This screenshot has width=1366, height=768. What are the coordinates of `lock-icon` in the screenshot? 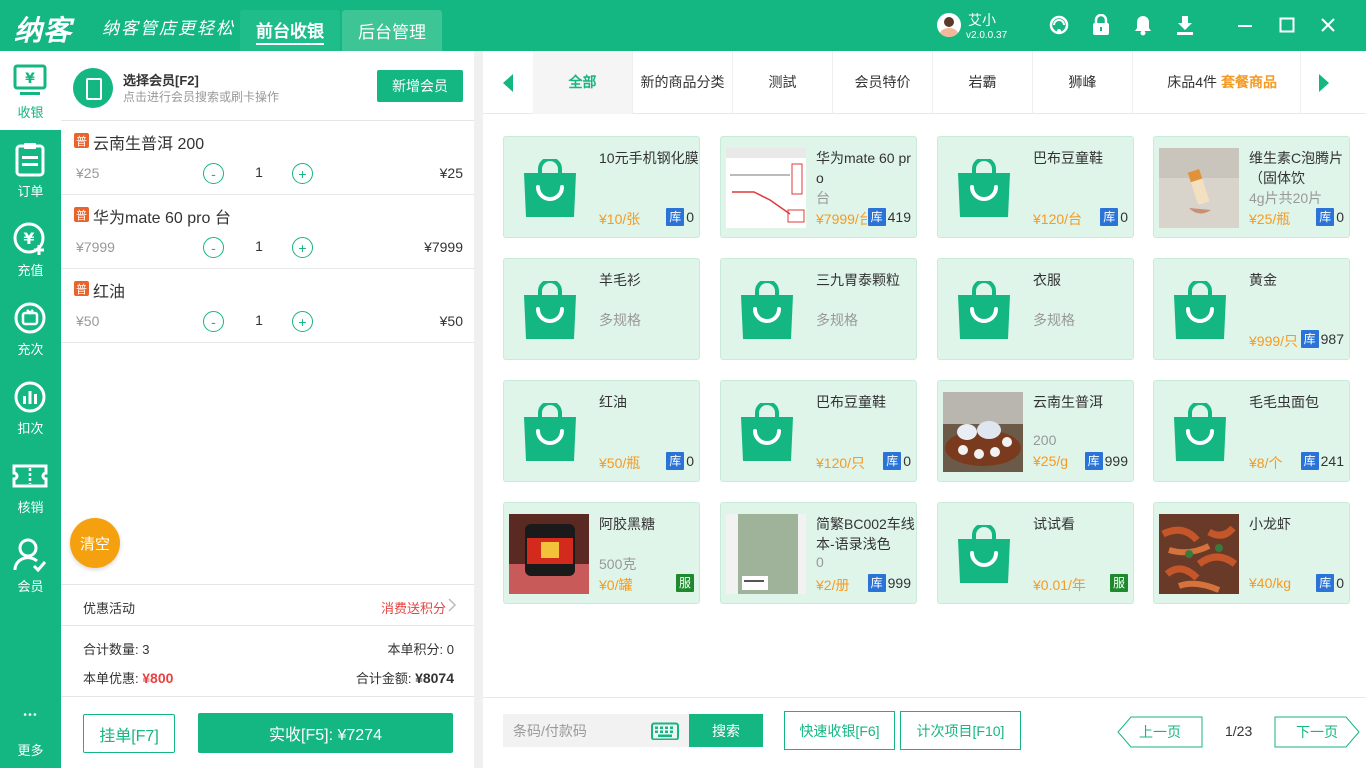 It's located at (1101, 25).